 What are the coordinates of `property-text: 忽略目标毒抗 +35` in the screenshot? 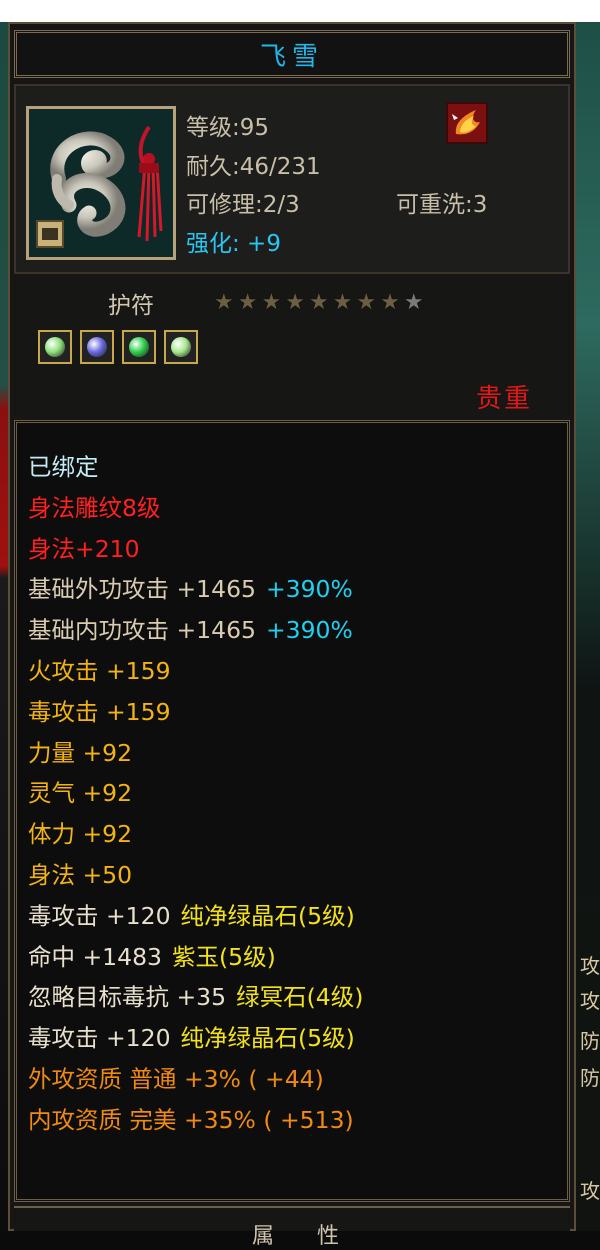 It's located at (127, 997).